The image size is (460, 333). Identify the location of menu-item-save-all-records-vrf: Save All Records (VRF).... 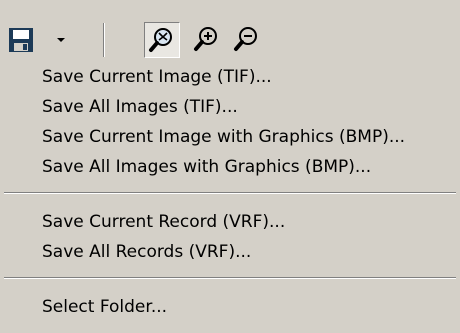
(230, 252).